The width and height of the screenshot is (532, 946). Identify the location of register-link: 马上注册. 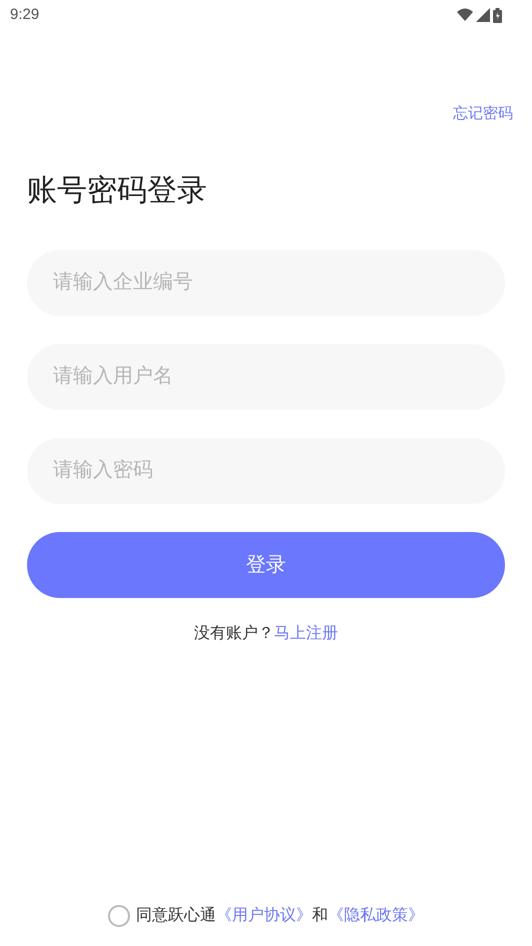
(306, 634).